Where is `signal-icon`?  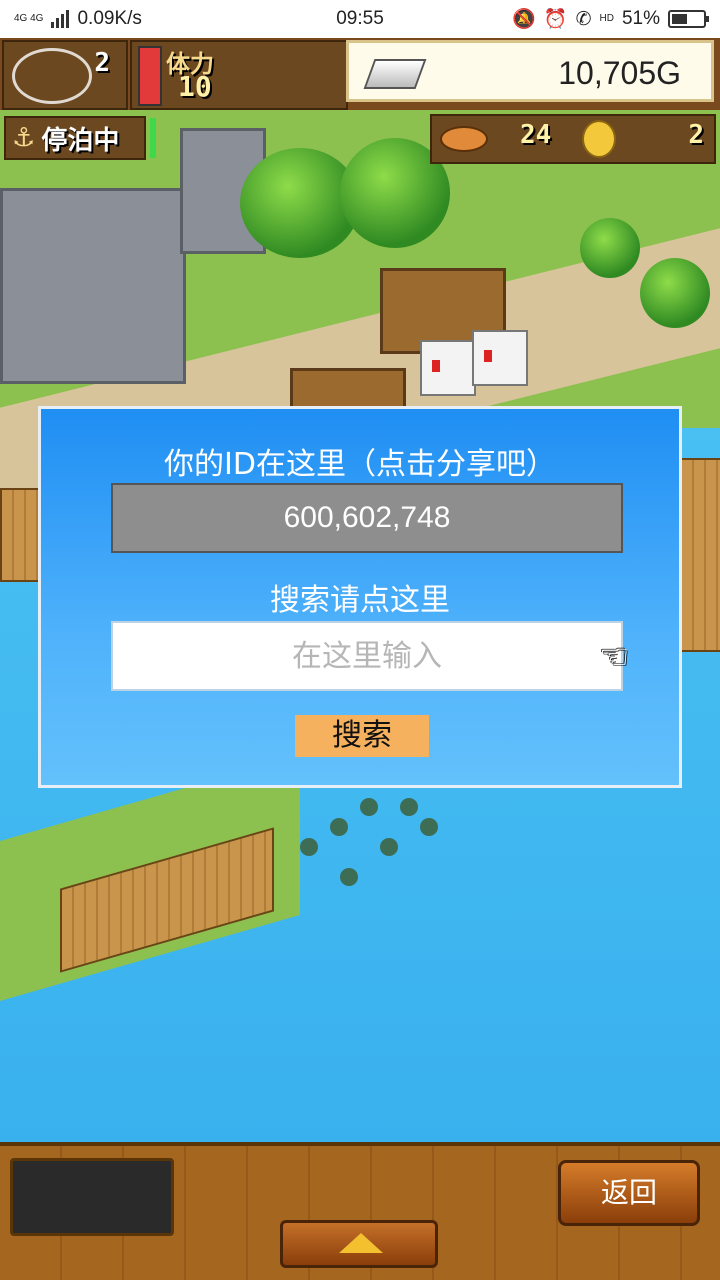
signal-icon is located at coordinates (60, 19).